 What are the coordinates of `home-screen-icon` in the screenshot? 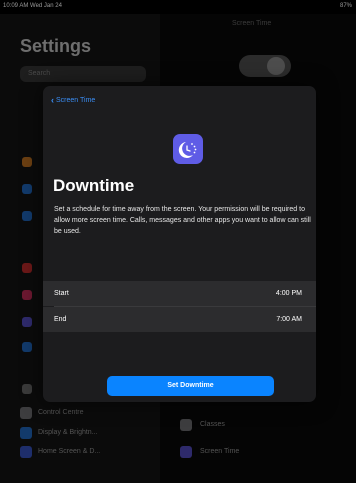 It's located at (26, 452).